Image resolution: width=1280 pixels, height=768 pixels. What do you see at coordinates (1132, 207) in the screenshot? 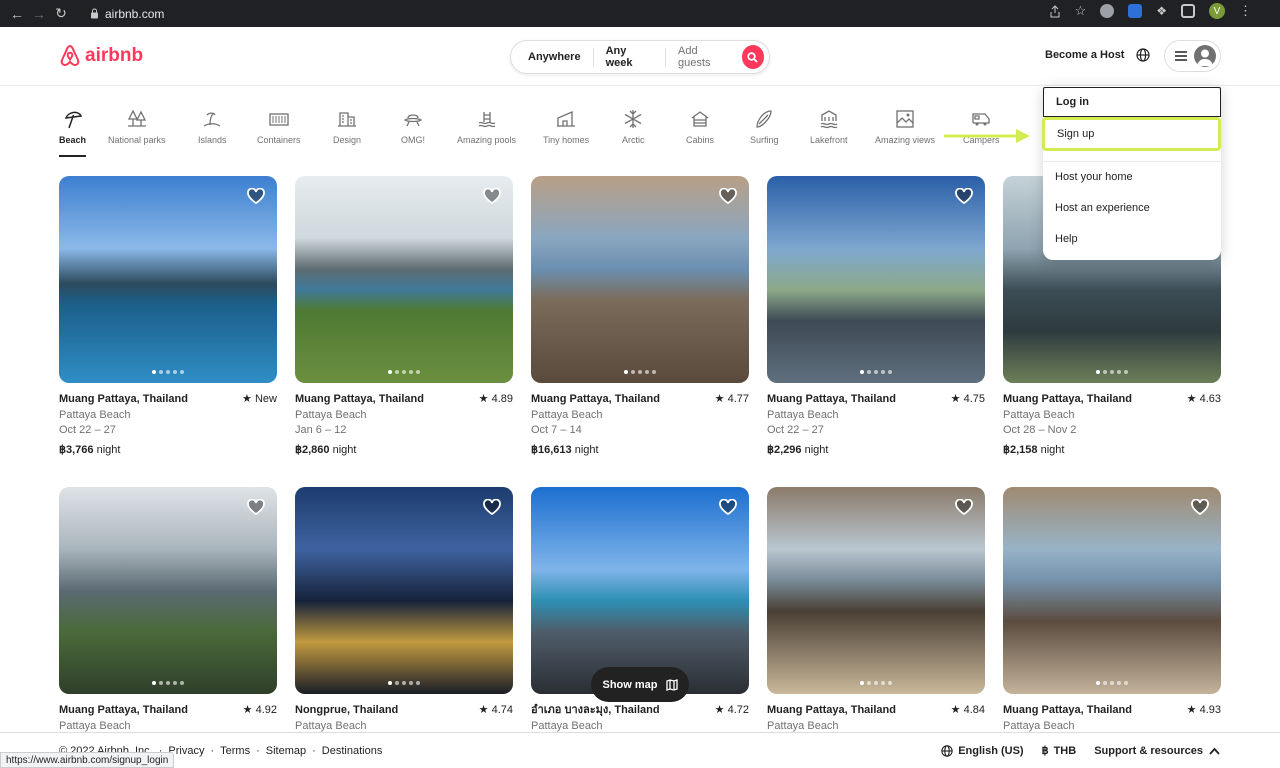
I see `host-experience-menu-item: Host an experience` at bounding box center [1132, 207].